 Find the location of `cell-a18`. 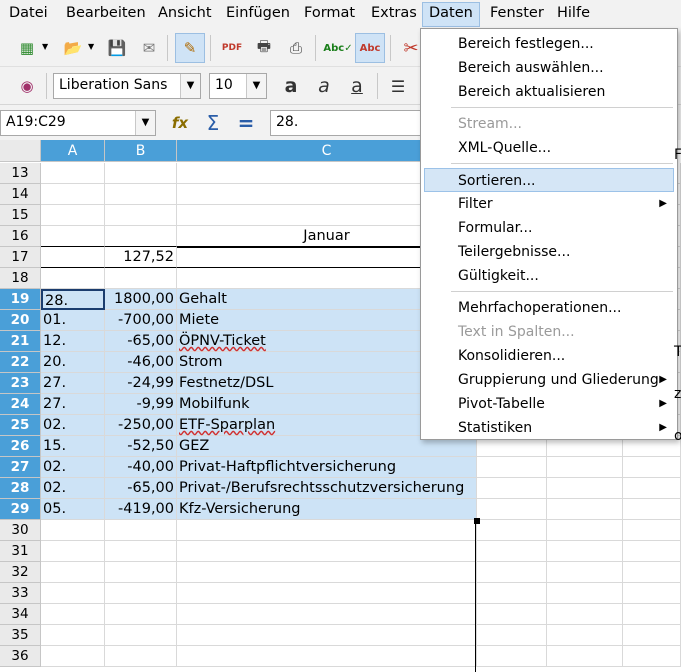

cell-a18 is located at coordinates (73, 278).